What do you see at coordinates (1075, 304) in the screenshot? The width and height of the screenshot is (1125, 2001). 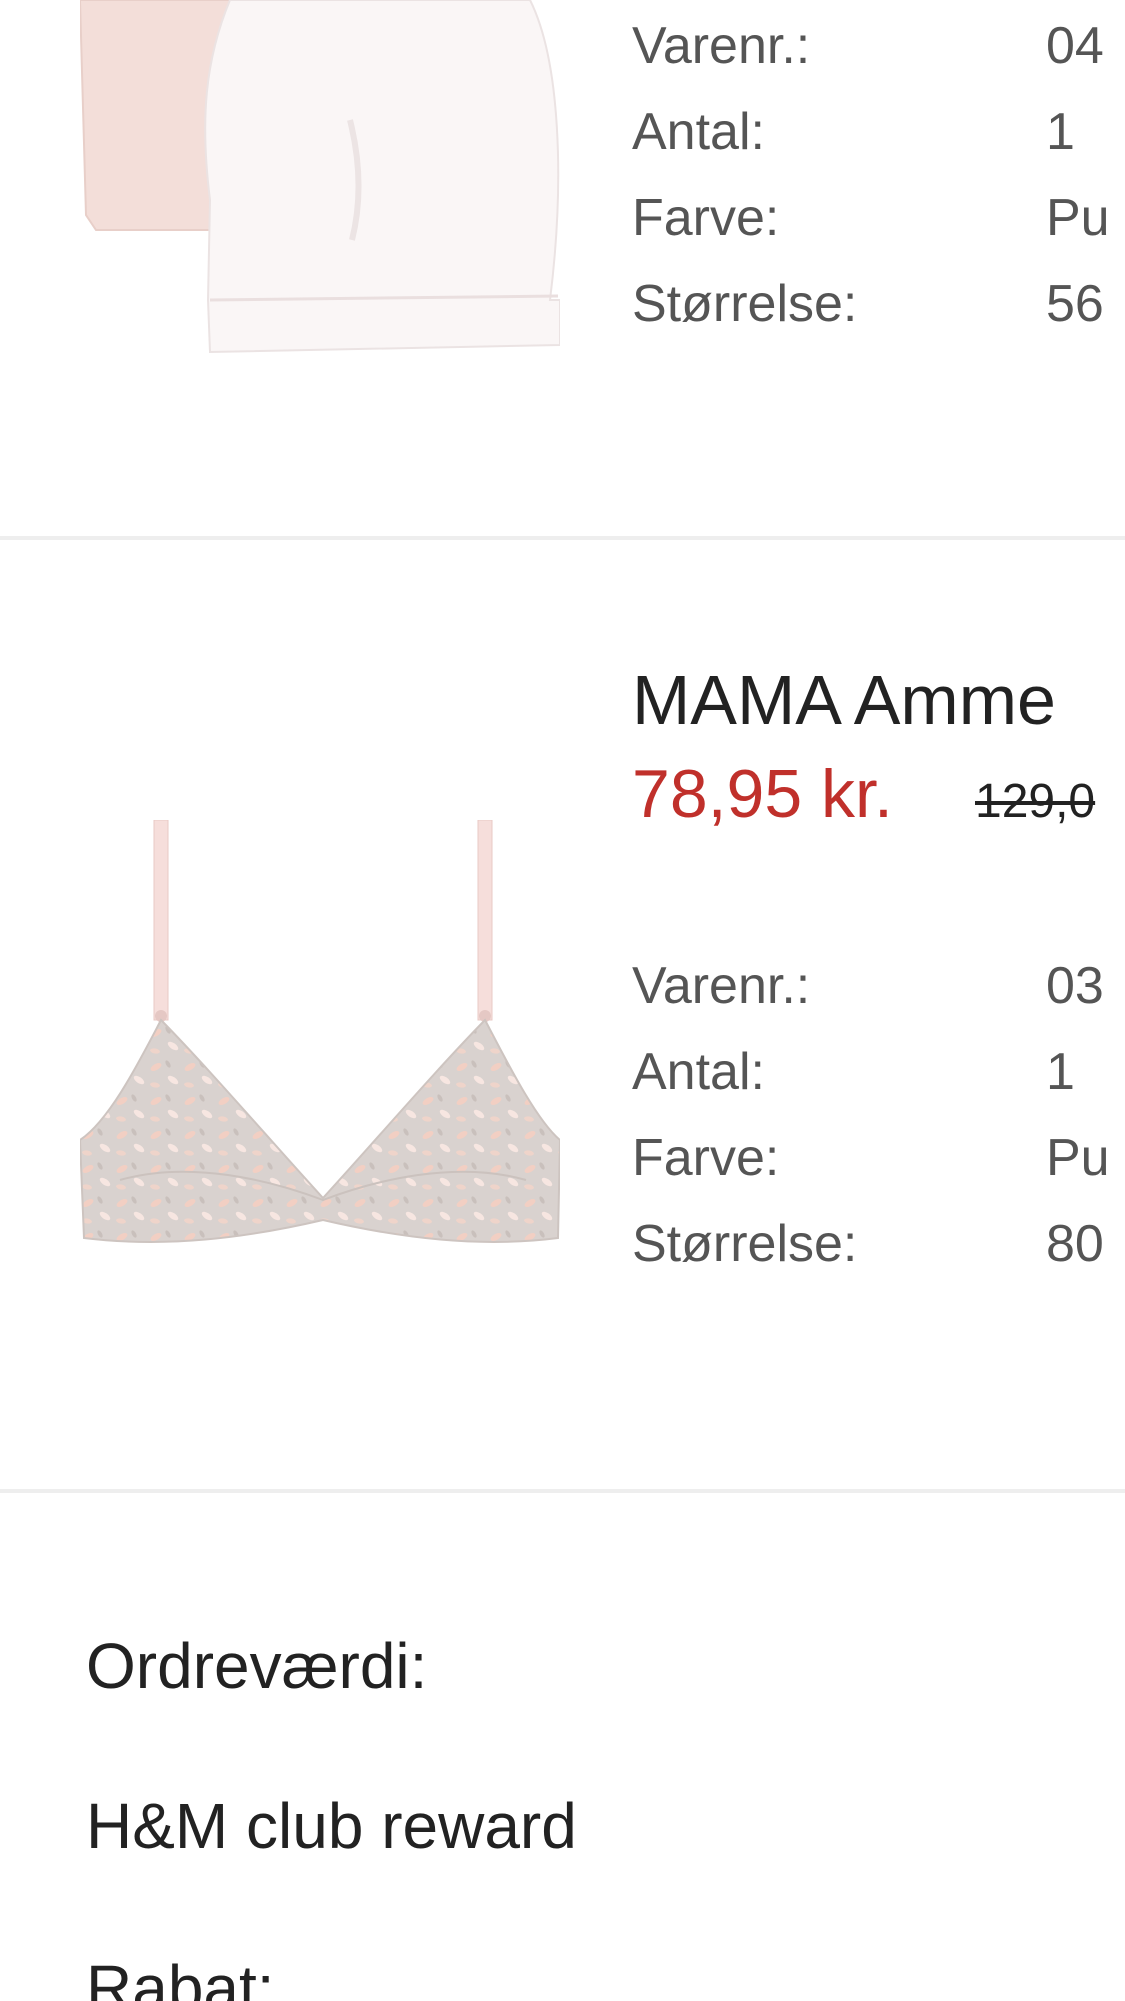 I see `detail-value: 56` at bounding box center [1075, 304].